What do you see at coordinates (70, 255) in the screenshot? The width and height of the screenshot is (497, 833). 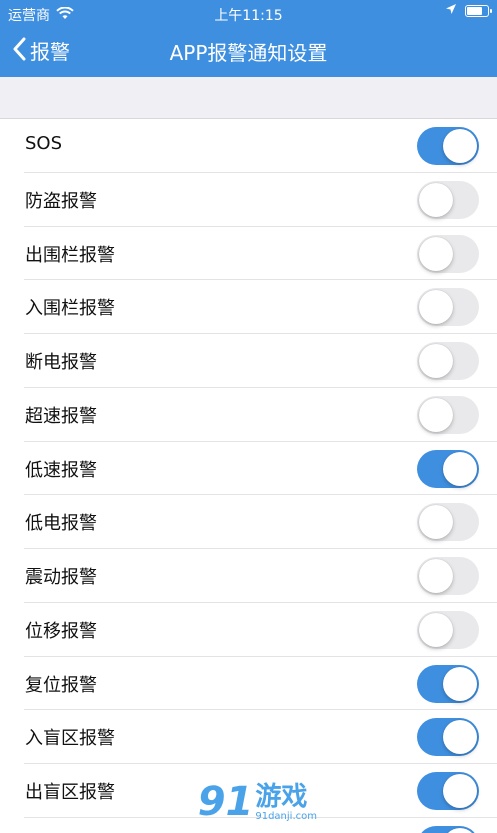 I see `setting-label: 出围栏报警` at bounding box center [70, 255].